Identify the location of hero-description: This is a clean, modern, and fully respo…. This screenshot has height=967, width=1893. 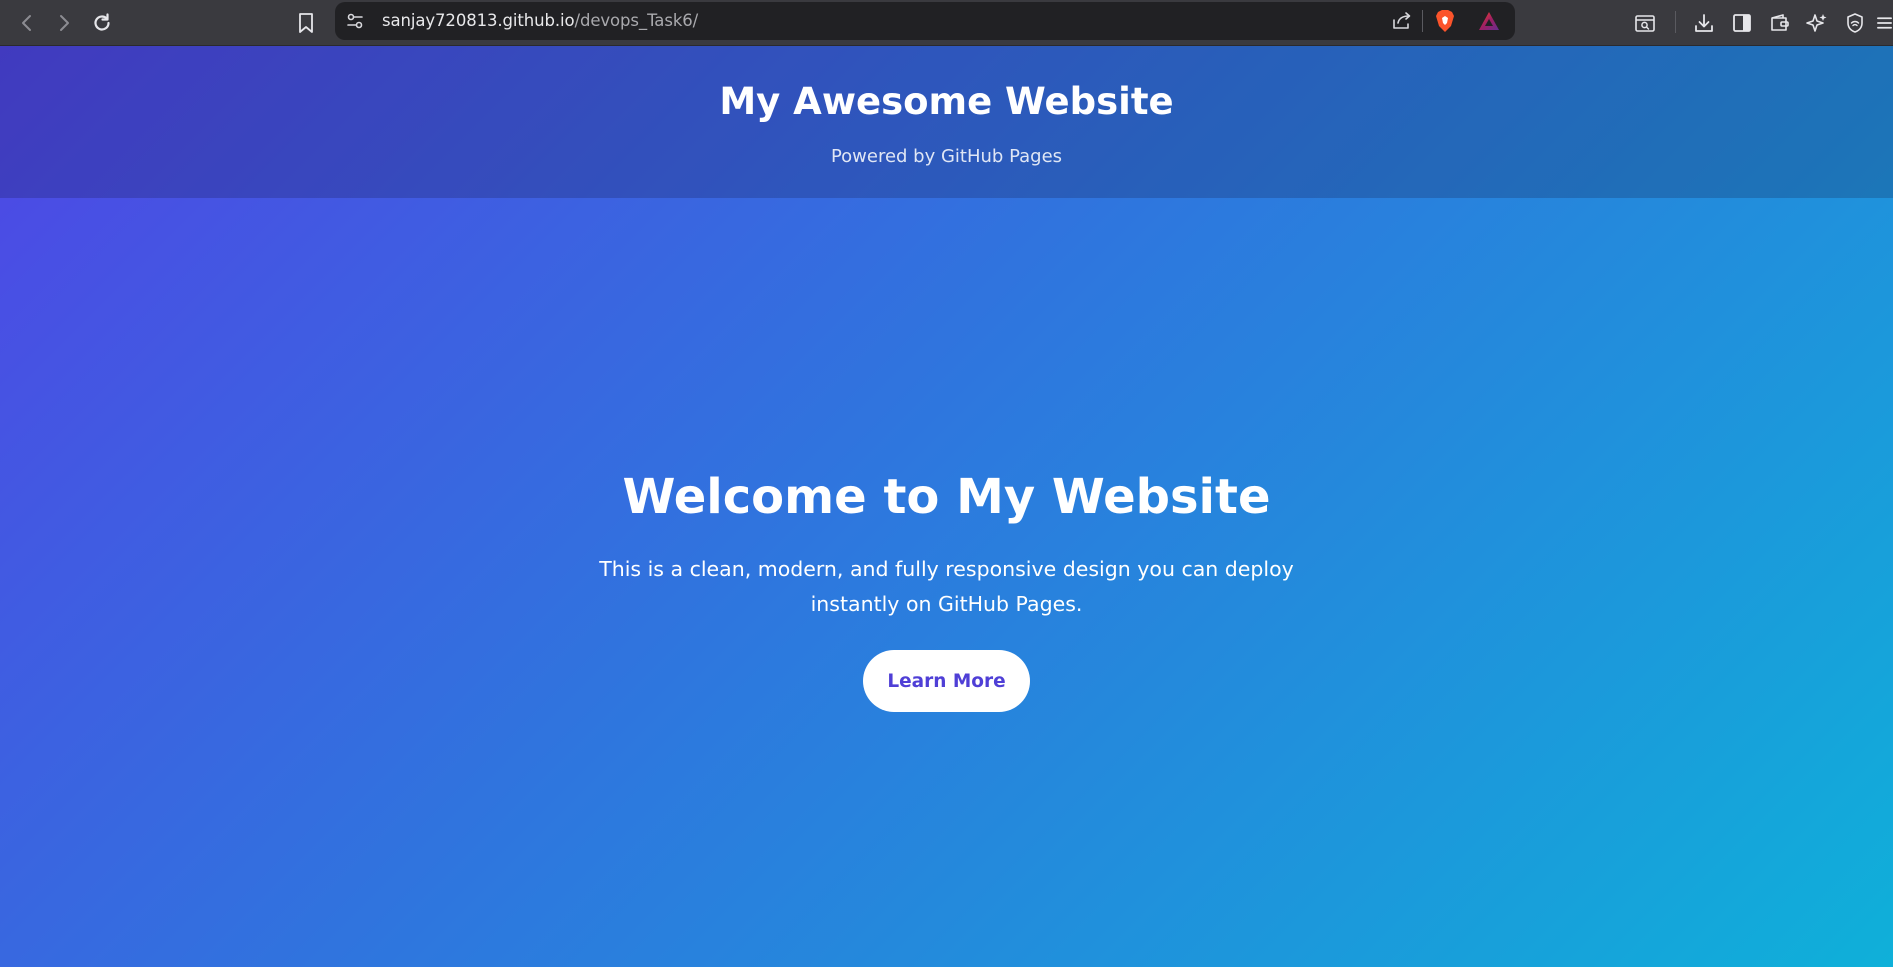
(946, 586).